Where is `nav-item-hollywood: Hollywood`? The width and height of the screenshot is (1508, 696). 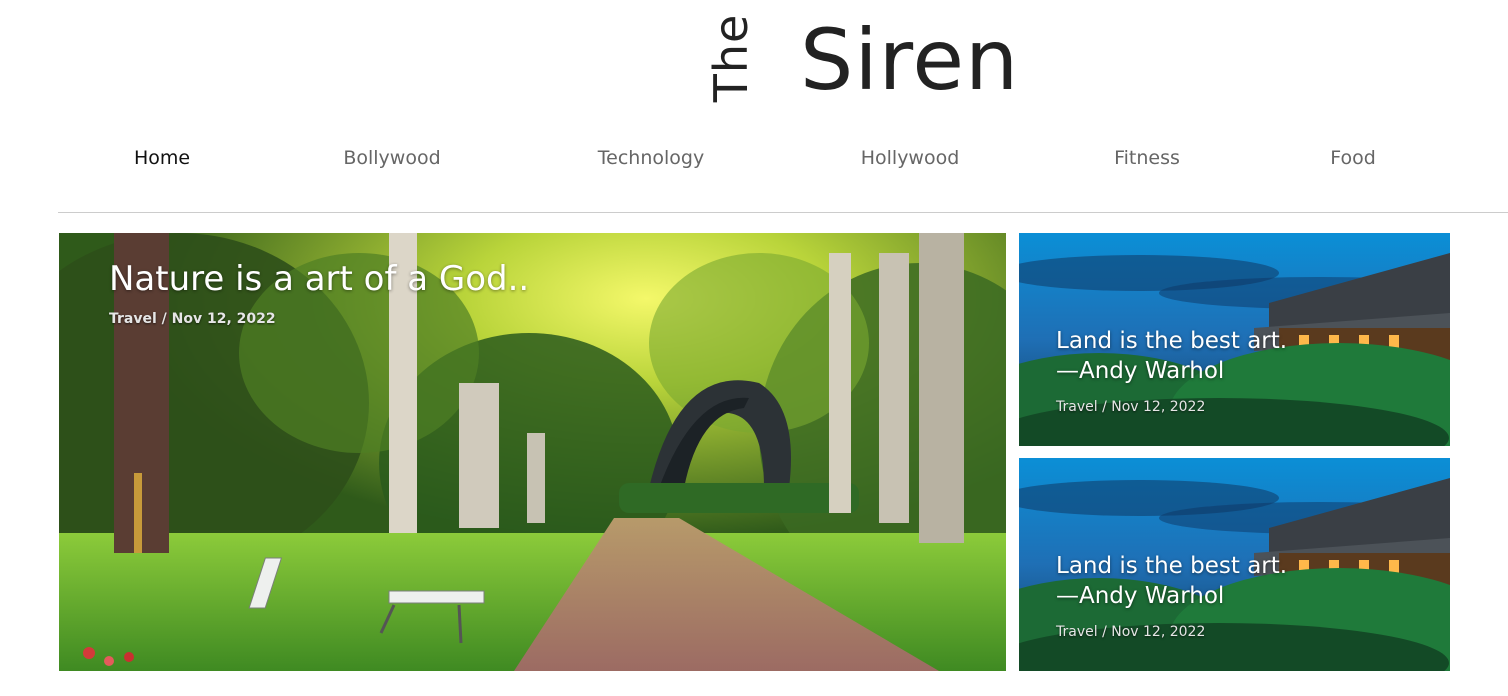 nav-item-hollywood: Hollywood is located at coordinates (910, 158).